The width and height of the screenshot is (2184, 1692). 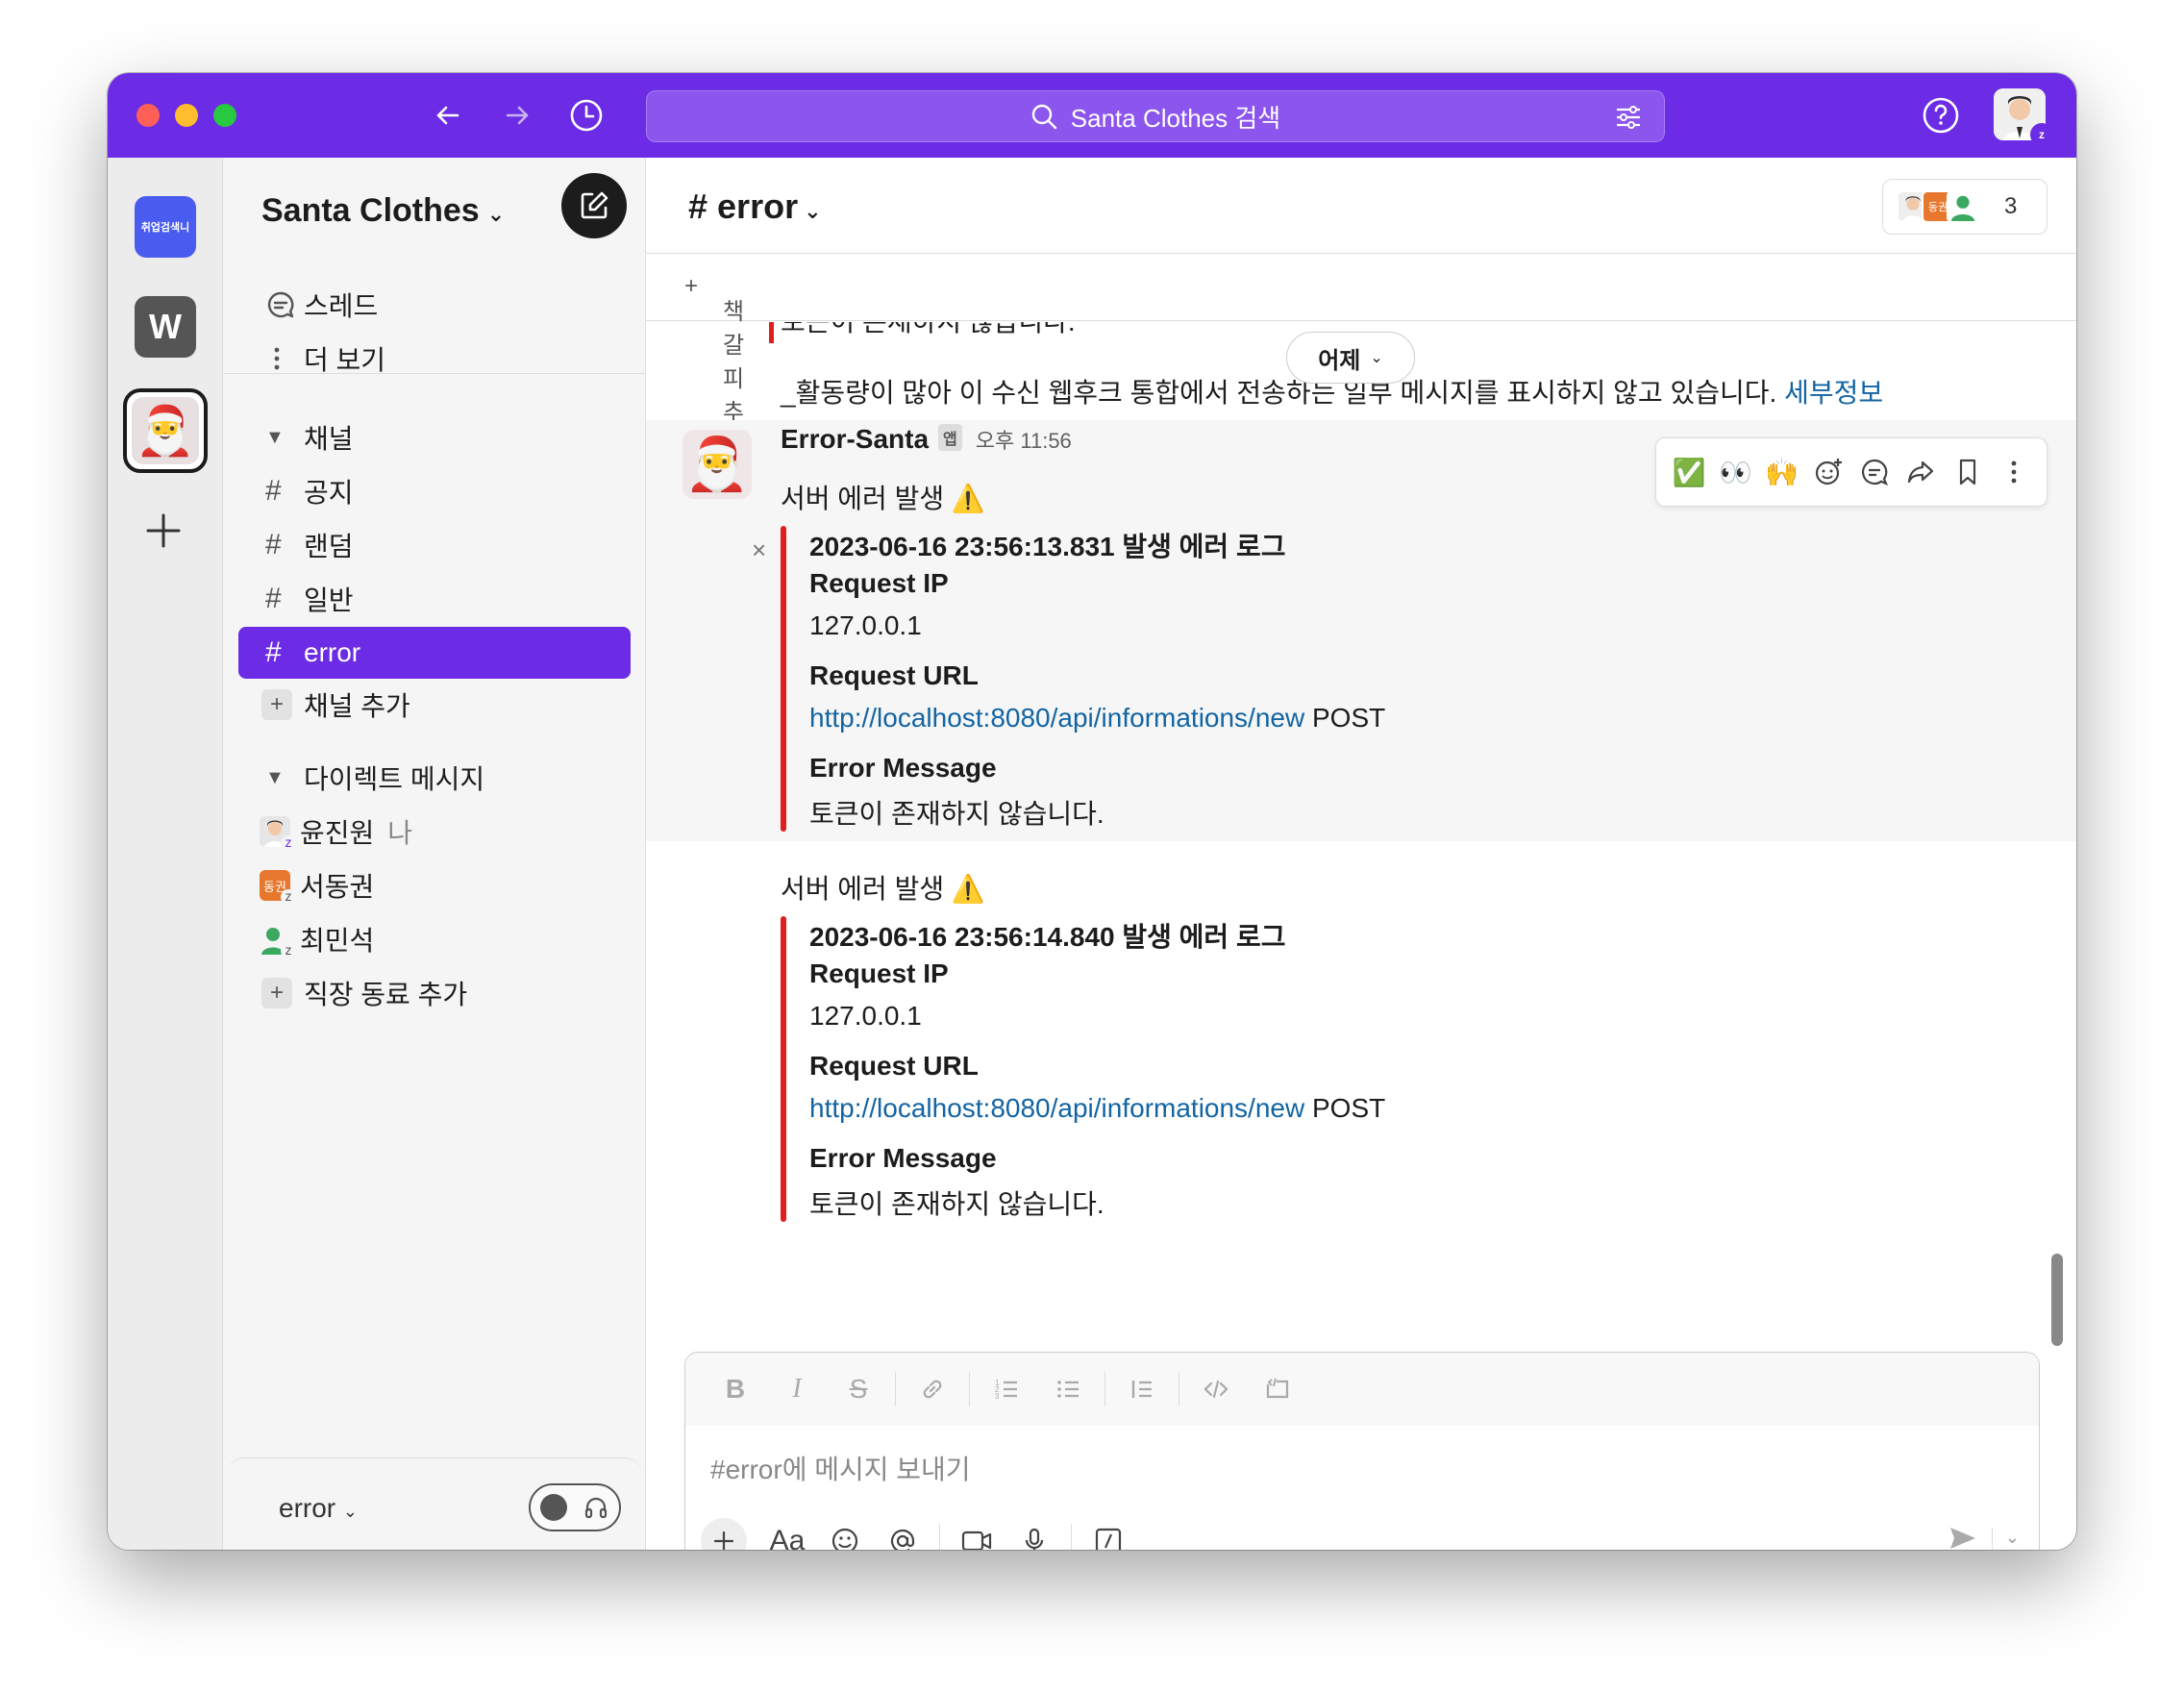 I want to click on message-input: #error에 메시지 보내기, so click(x=841, y=1468).